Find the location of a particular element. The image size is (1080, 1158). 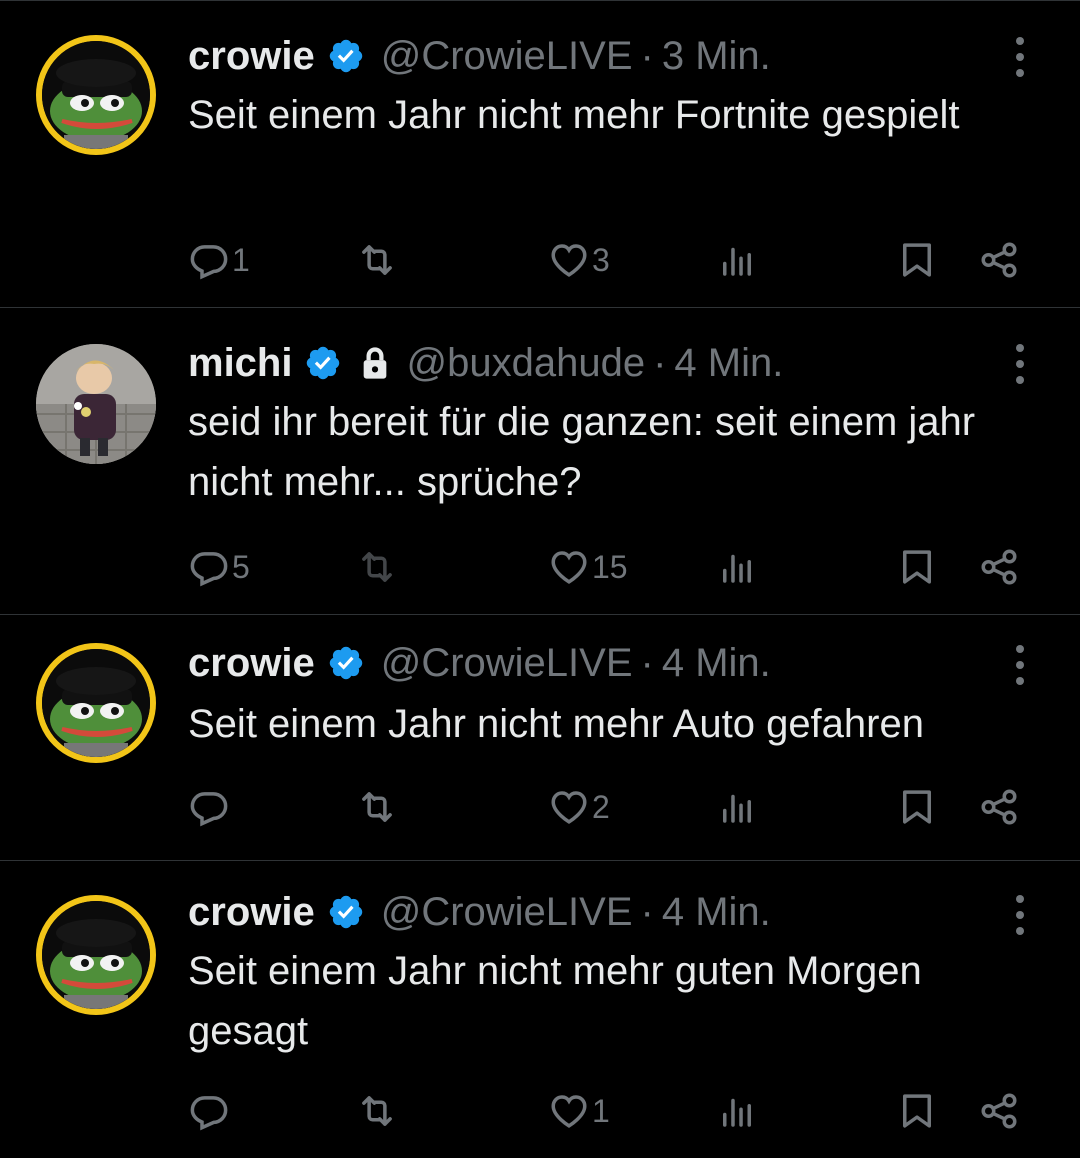

tweet-header: crowie @CrowieLIVE · 3 Min. is located at coordinates (584, 56).